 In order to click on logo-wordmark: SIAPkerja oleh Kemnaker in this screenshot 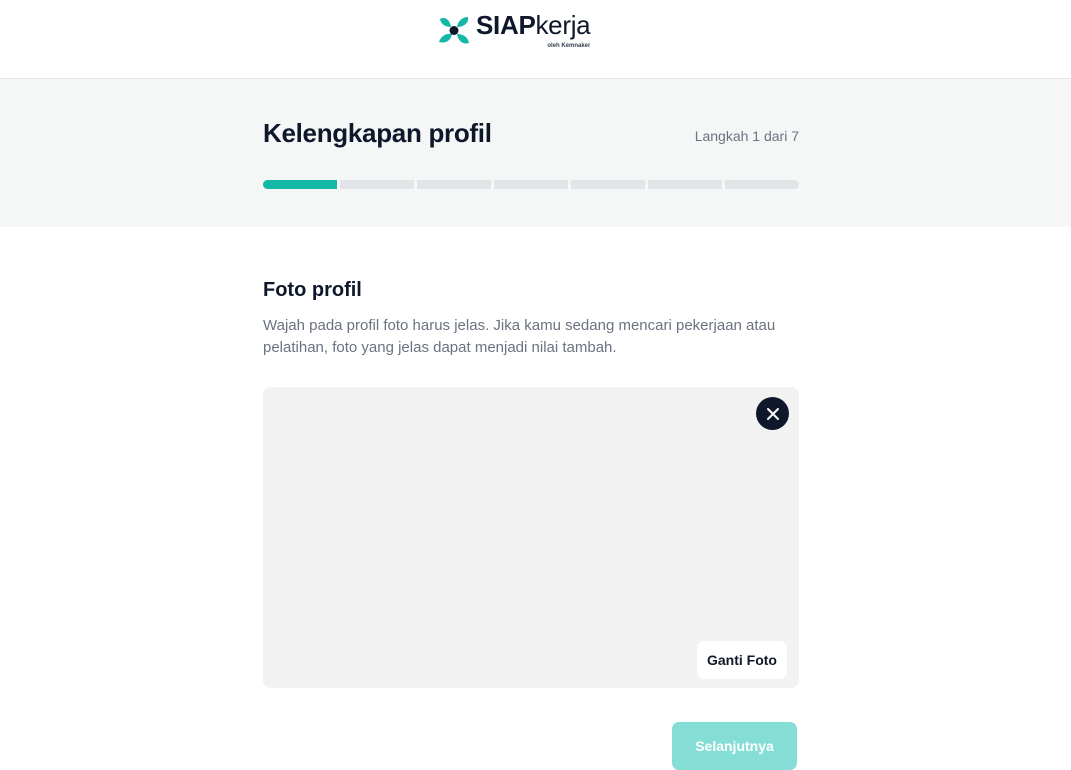, I will do `click(533, 29)`.